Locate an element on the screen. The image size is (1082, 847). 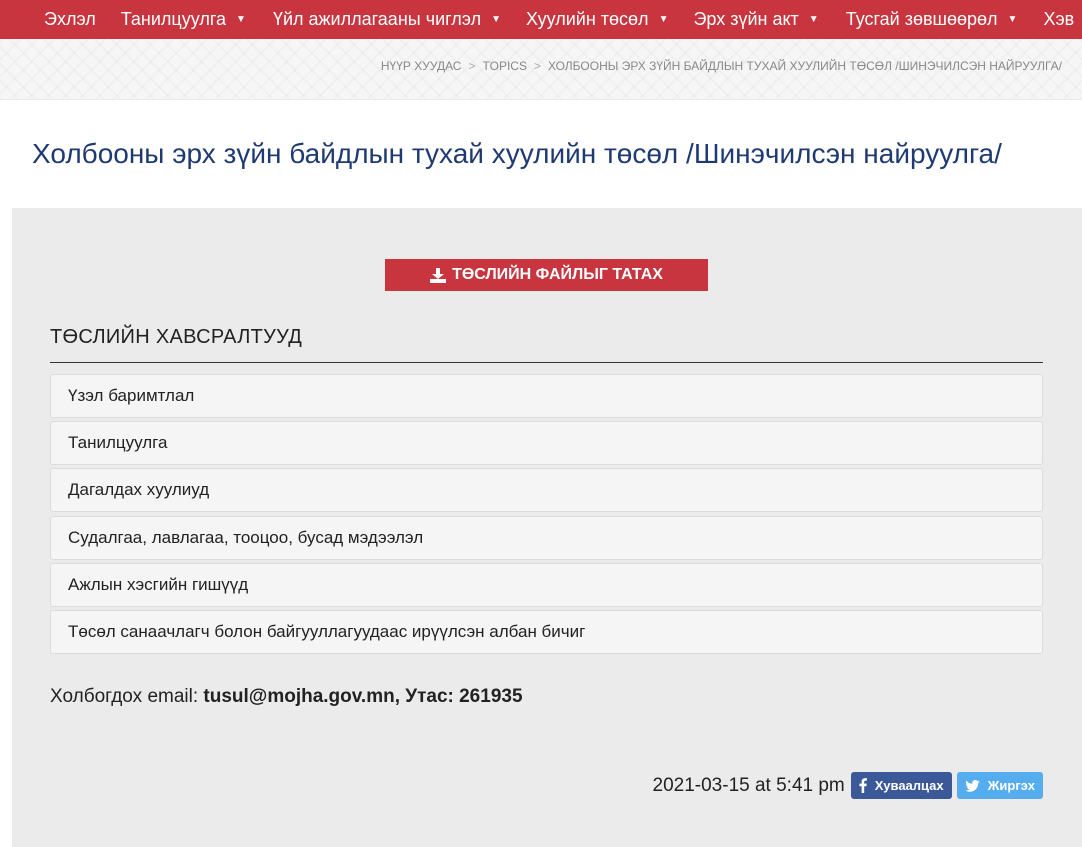
twitter-share-label: Жиргэх is located at coordinates (1011, 785).